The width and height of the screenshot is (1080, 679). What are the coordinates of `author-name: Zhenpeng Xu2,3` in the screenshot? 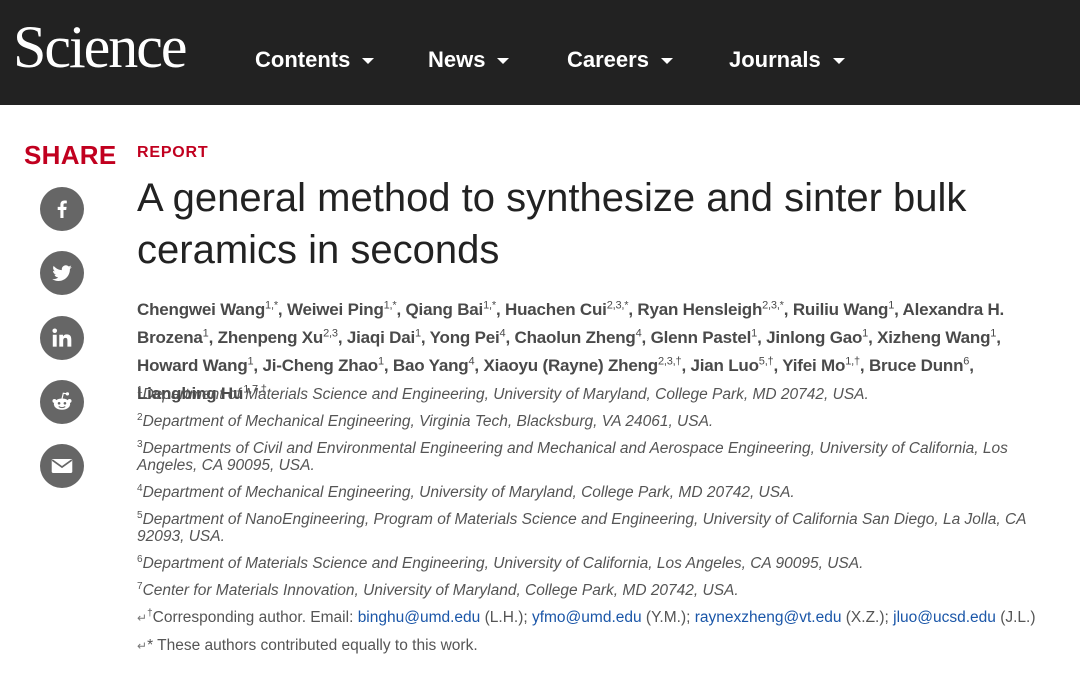 It's located at (278, 337).